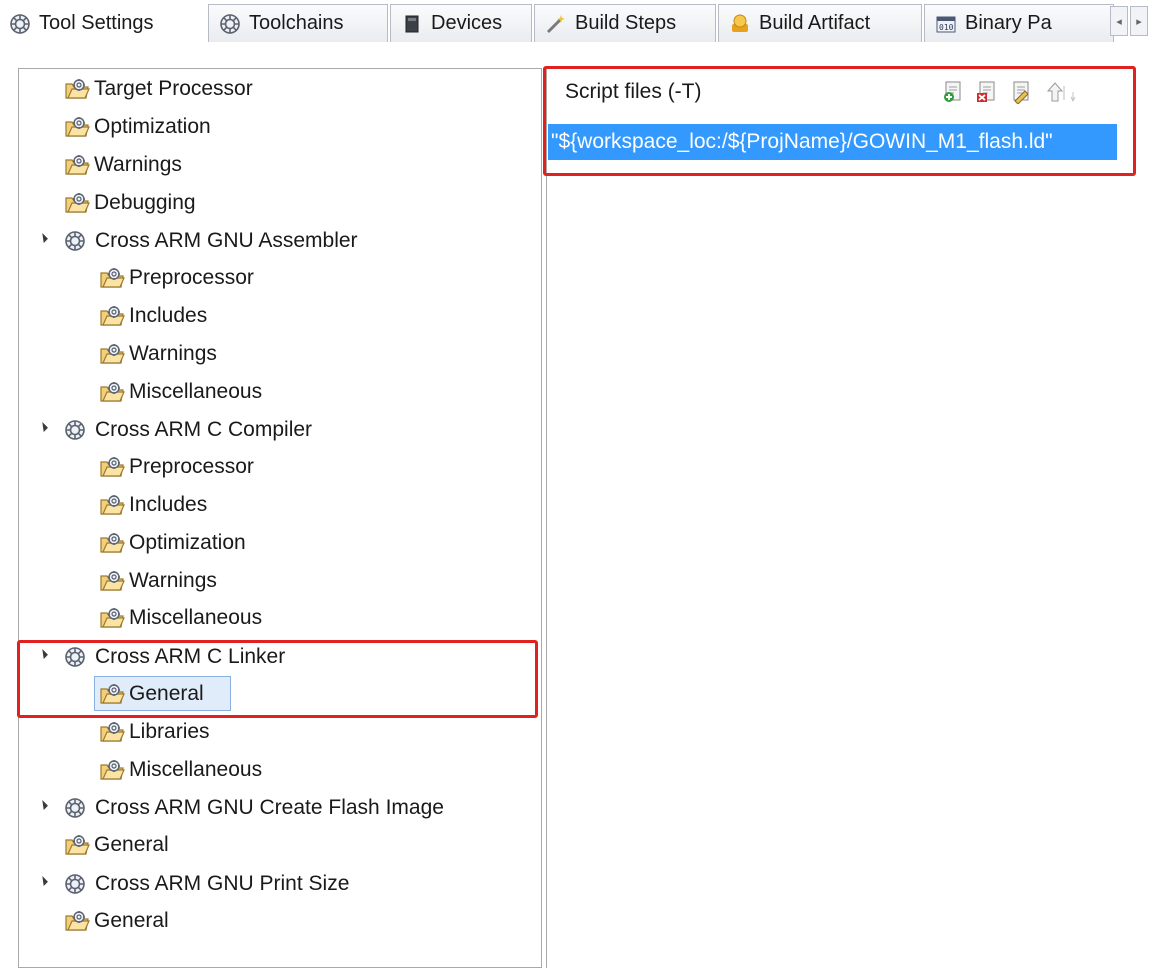 The image size is (1150, 968). I want to click on tab-label: Build Steps, so click(626, 23).